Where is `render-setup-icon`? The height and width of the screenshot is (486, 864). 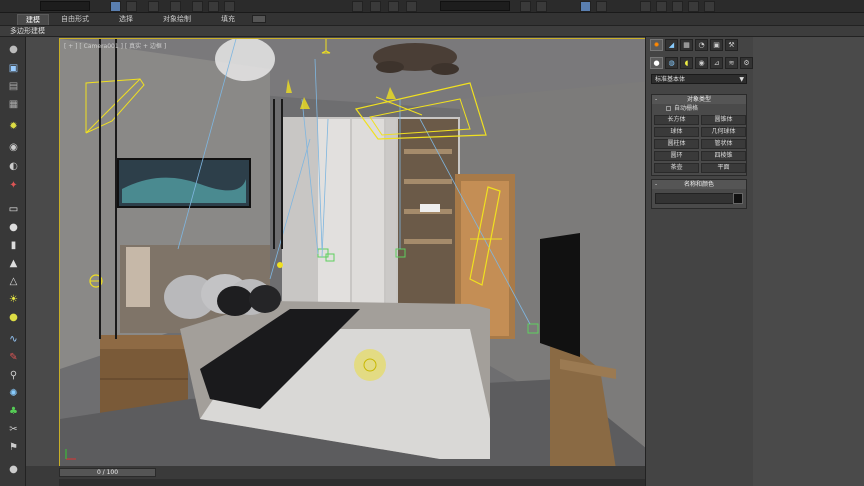
render-setup-icon is located at coordinates (693, 6).